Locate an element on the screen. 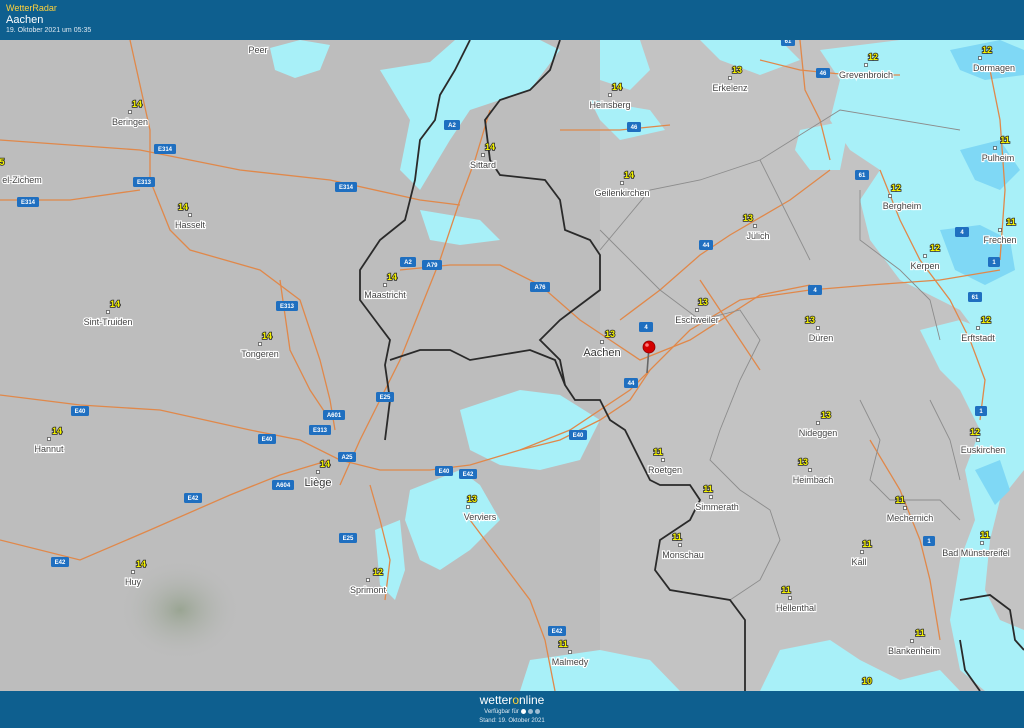 This screenshot has width=1024, height=728. svg-text: Frechen is located at coordinates (999, 240).